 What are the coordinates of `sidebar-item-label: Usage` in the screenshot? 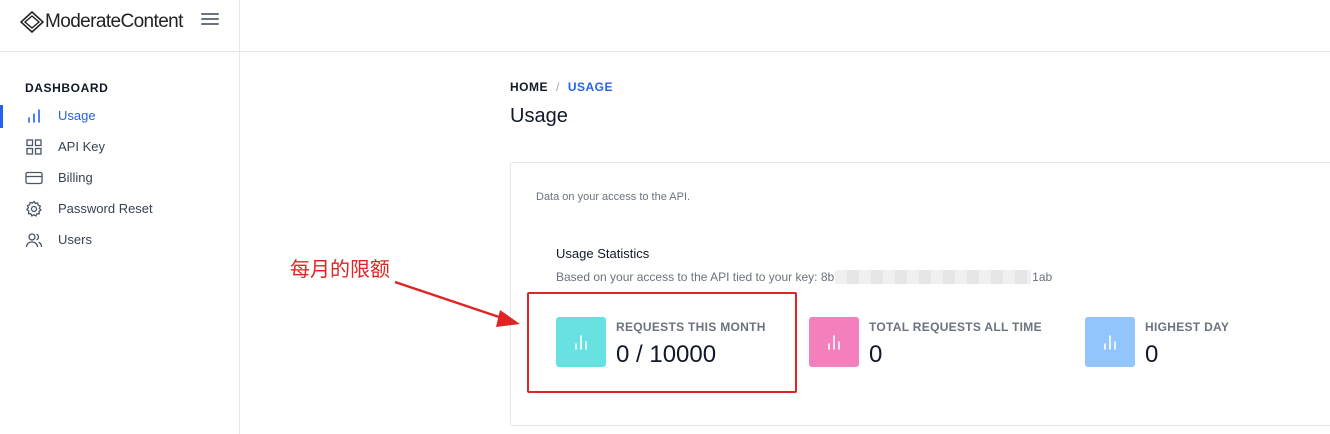 It's located at (77, 115).